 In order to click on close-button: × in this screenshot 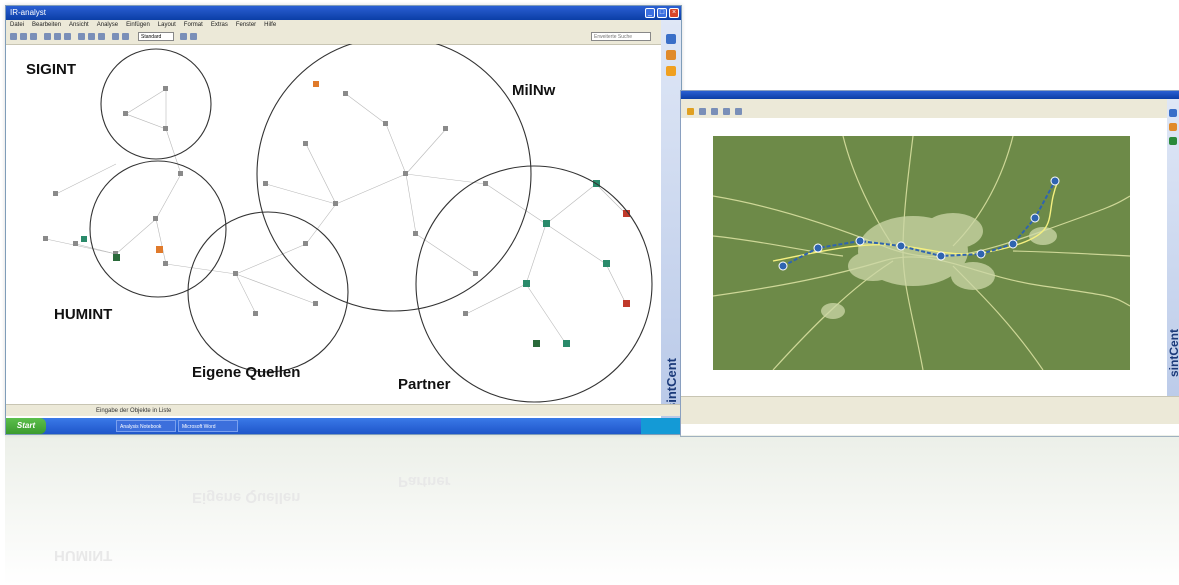, I will do `click(674, 13)`.